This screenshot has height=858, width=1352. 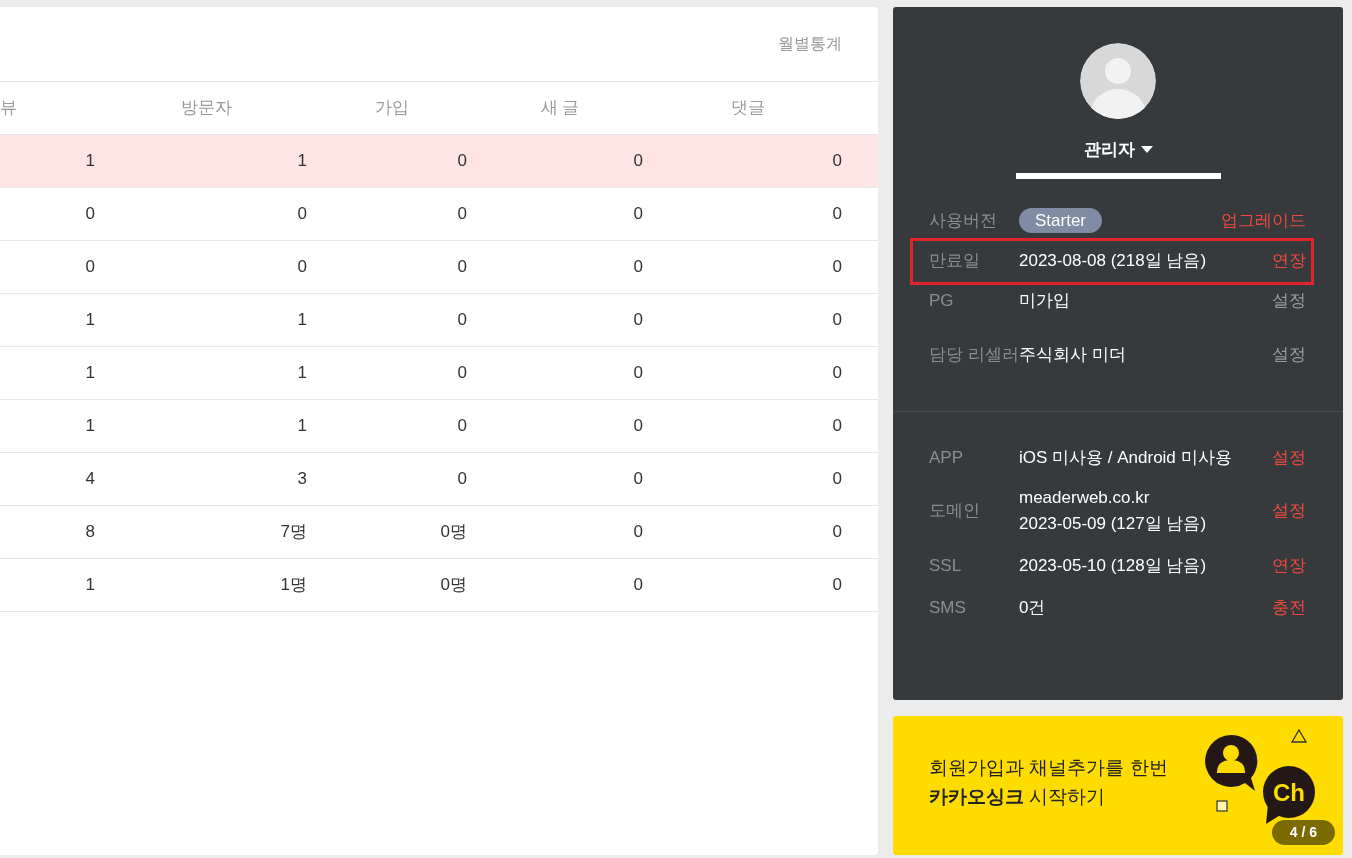 I want to click on column-header: 새 글, so click(x=560, y=108).